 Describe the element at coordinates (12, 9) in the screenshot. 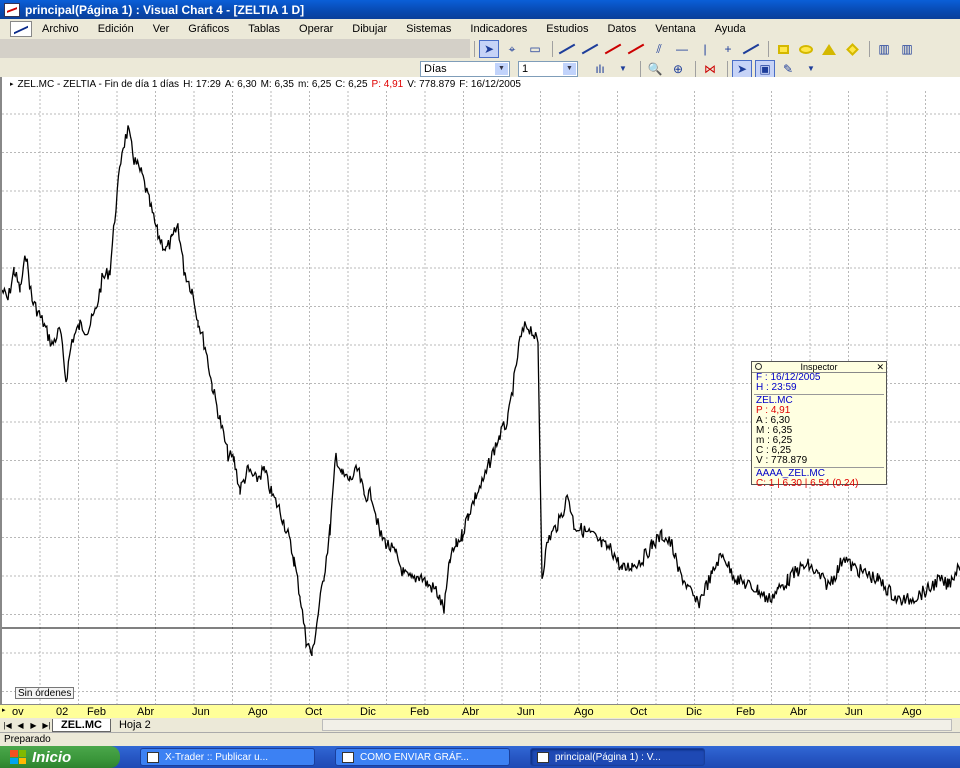

I see `app-icon` at that location.